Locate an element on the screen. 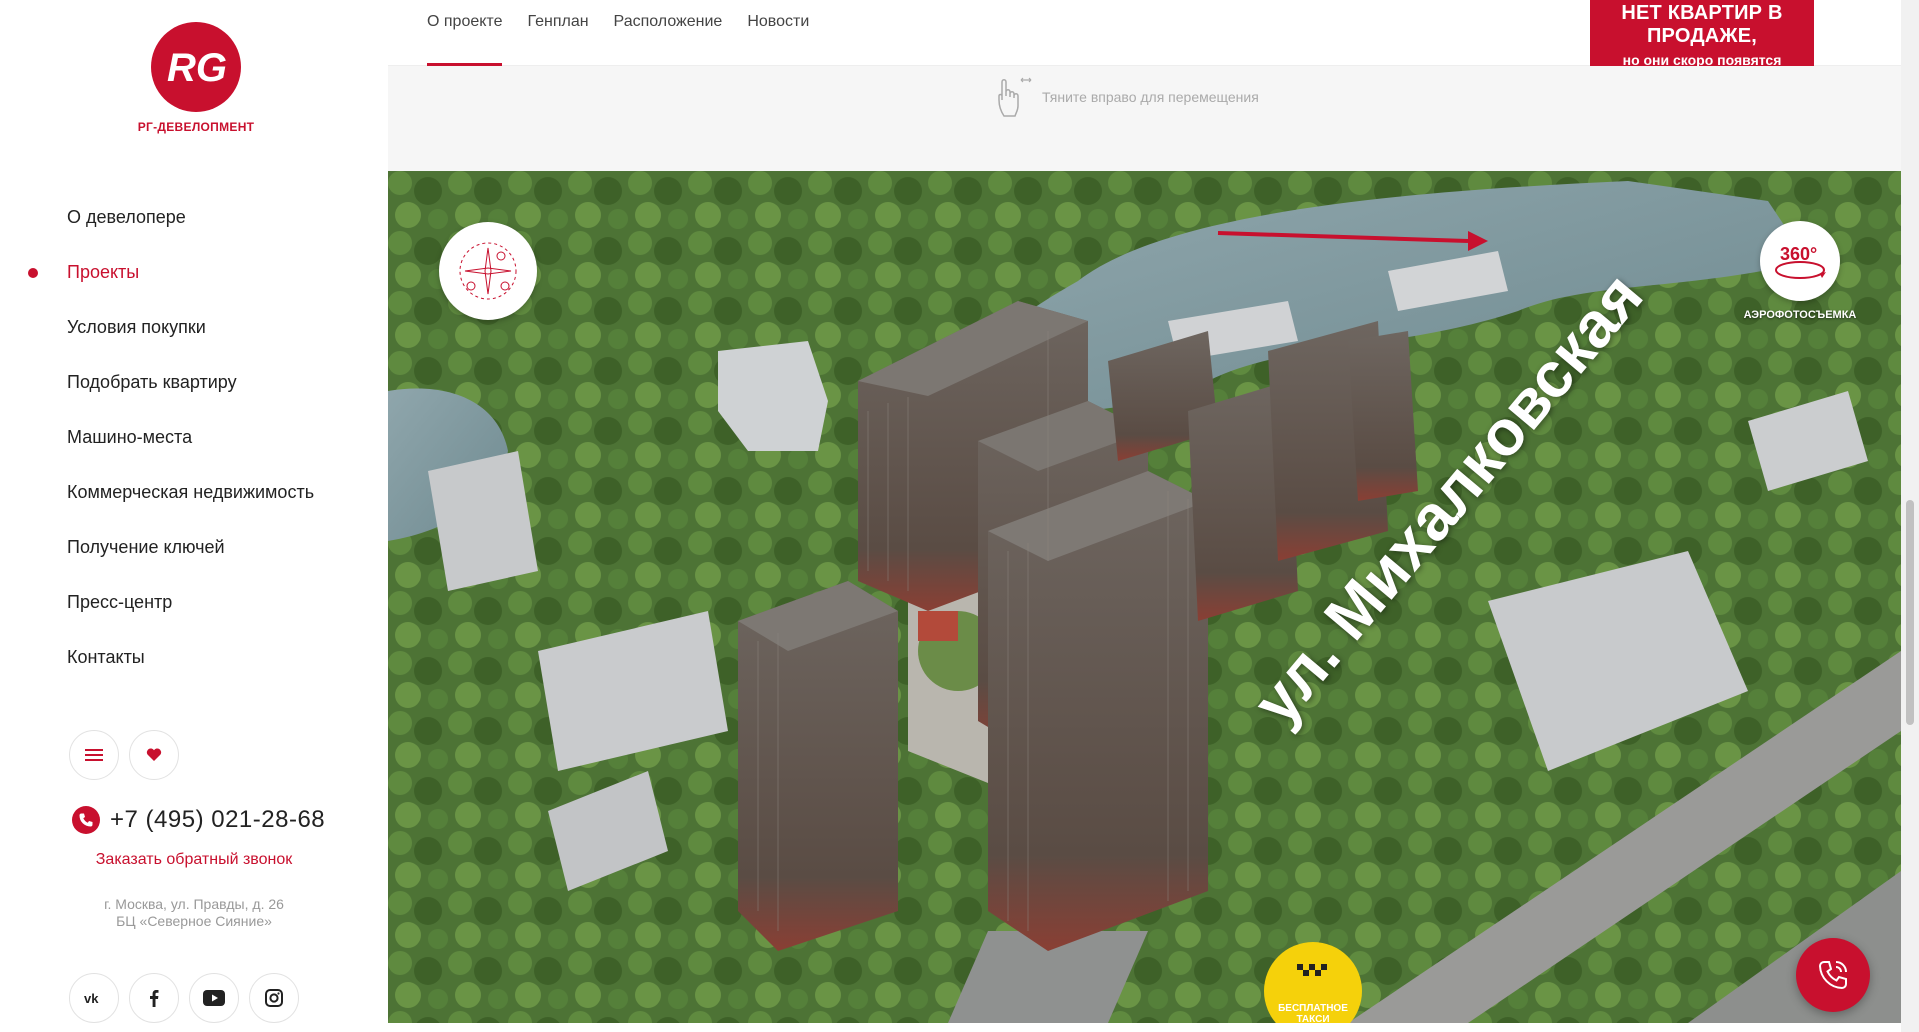 The image size is (1919, 1032). sidebar-item-label: Условия покупки is located at coordinates (136, 327).